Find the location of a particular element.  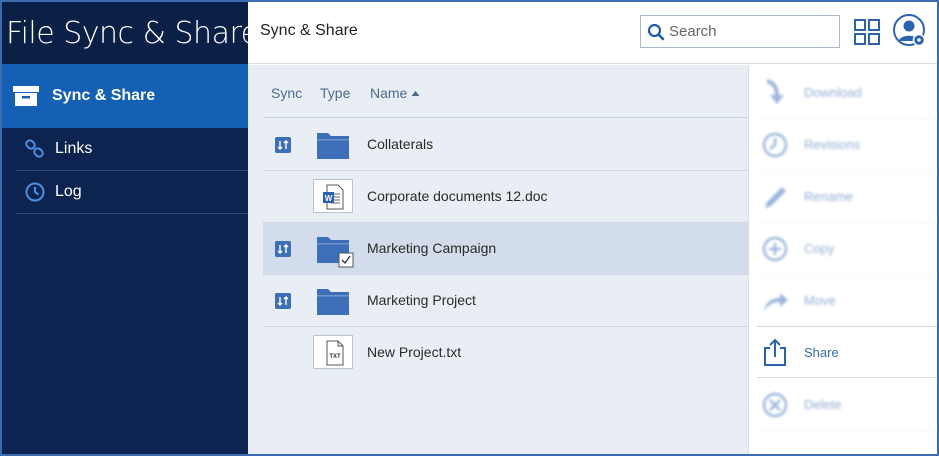

sort-ascending-icon is located at coordinates (415, 93).